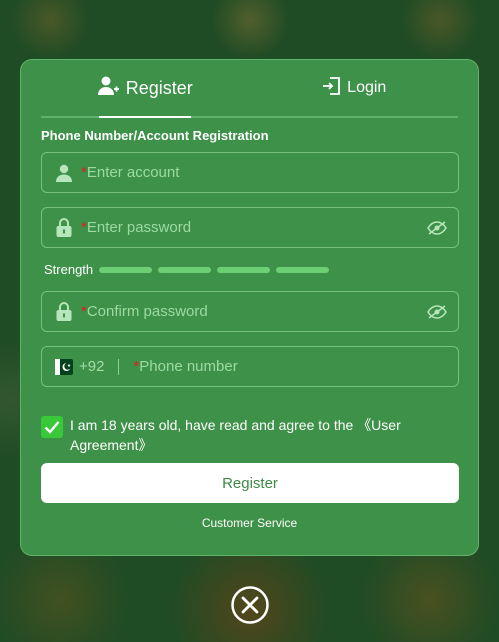  What do you see at coordinates (250, 483) in the screenshot?
I see `register-button: Register` at bounding box center [250, 483].